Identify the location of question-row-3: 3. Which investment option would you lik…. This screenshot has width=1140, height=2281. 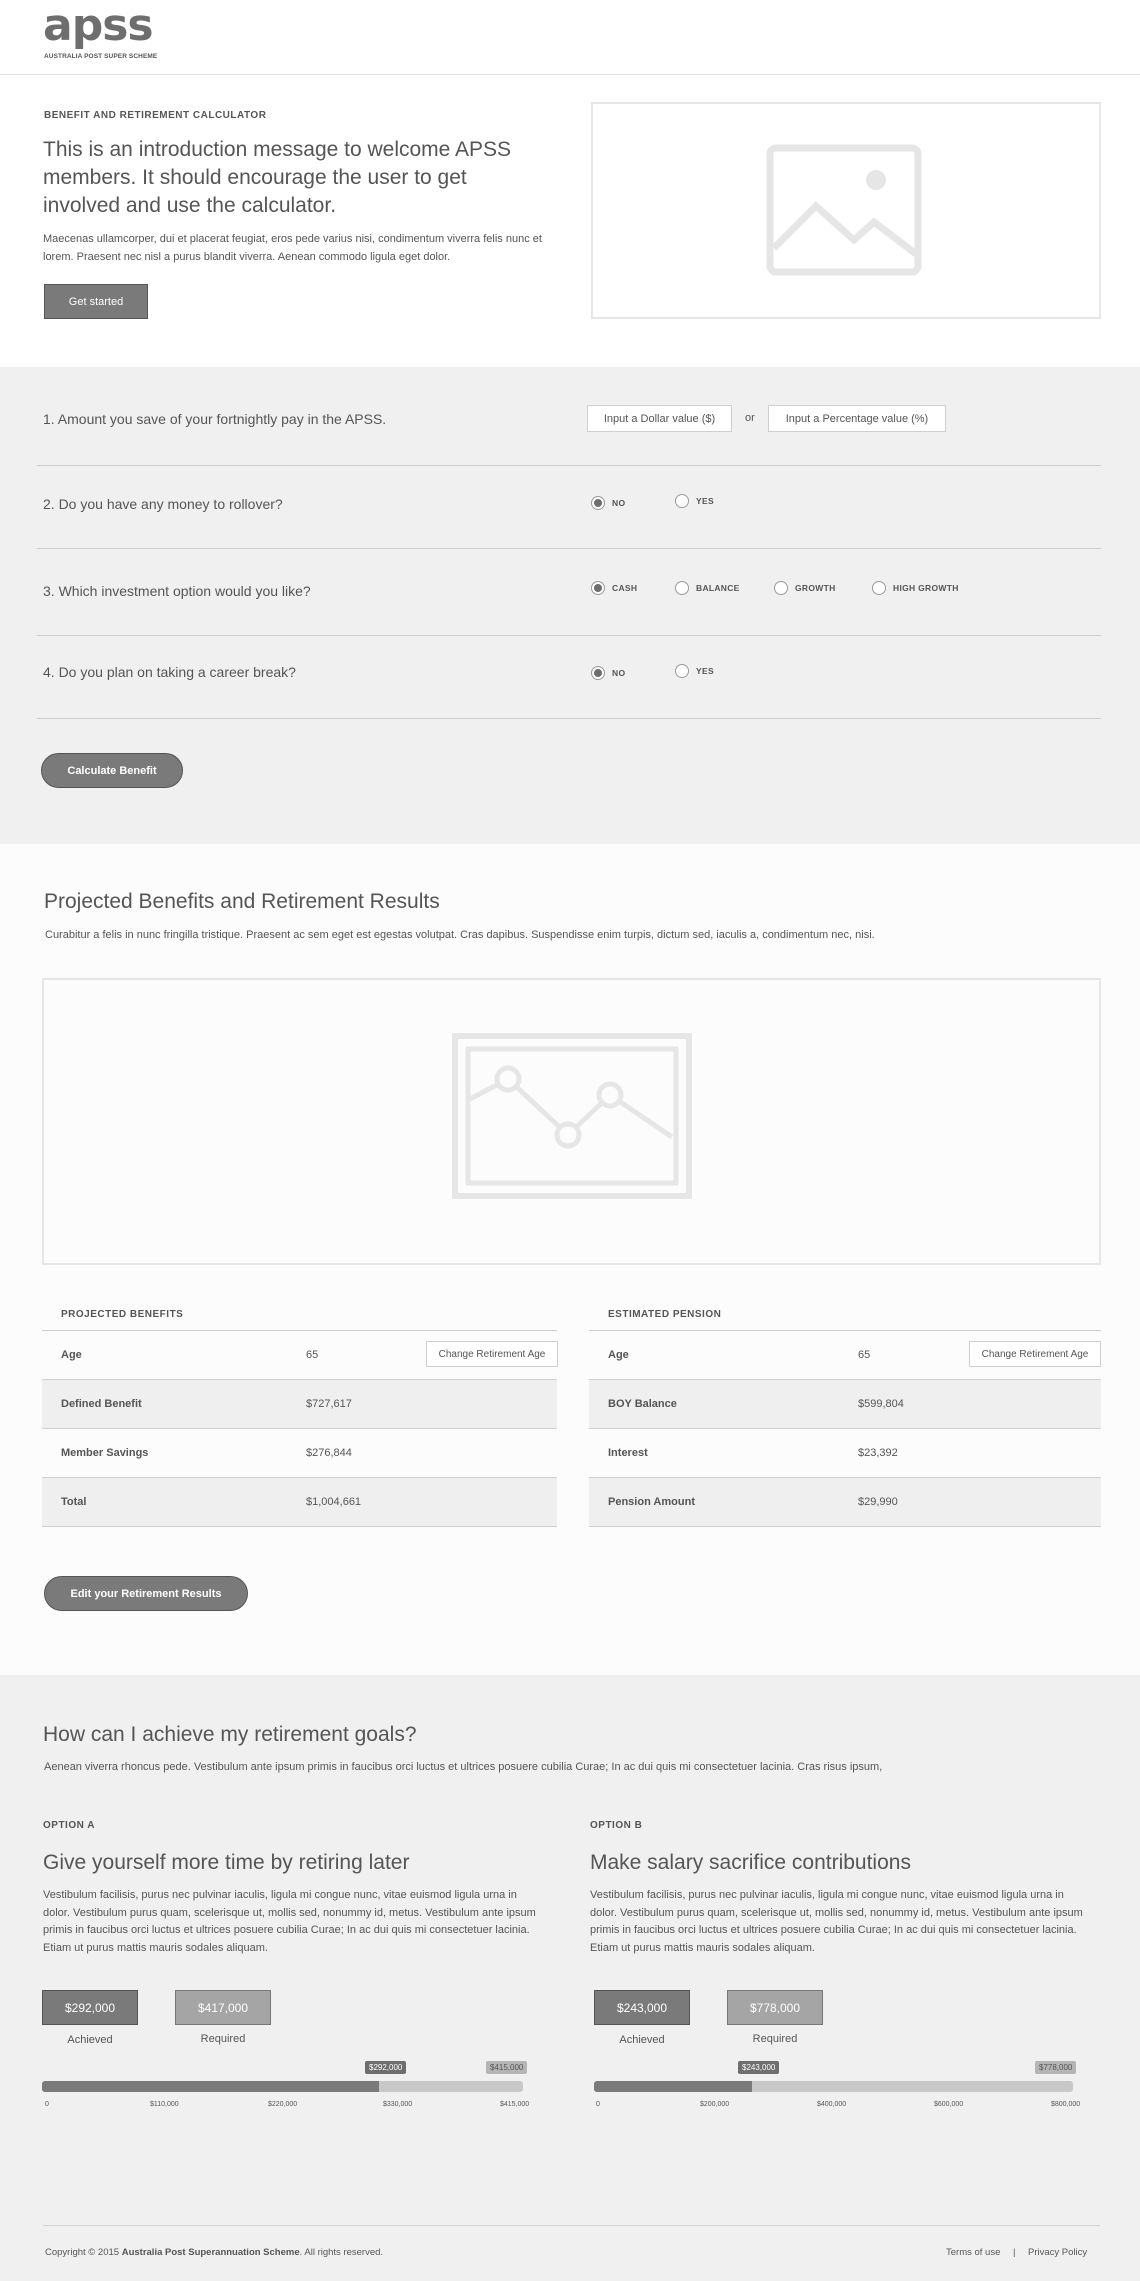
(569, 592).